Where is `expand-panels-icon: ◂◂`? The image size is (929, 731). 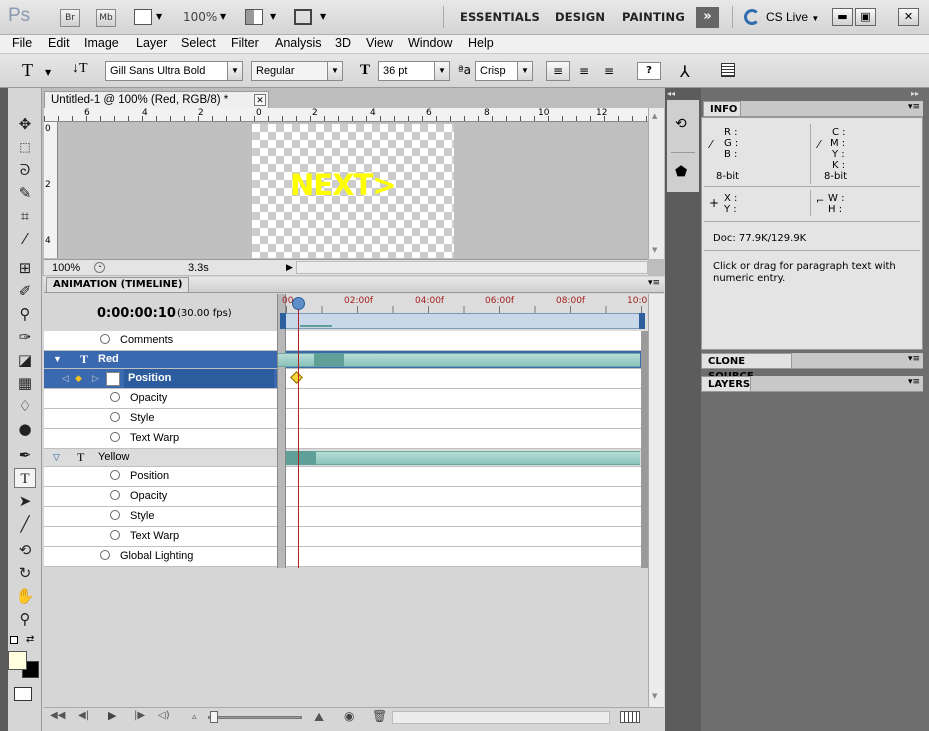
expand-panels-icon: ◂◂ is located at coordinates (671, 93).